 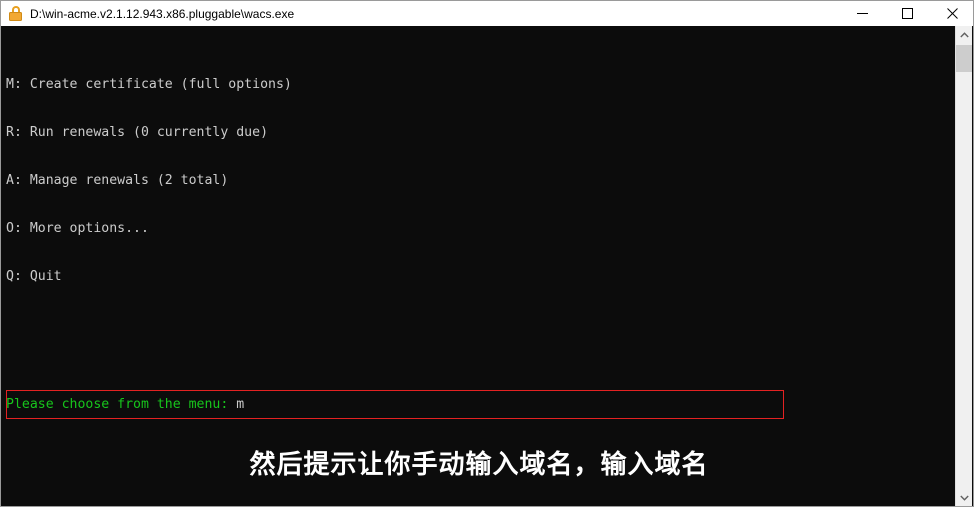 I want to click on scrollbar-up-button, so click(x=964, y=34).